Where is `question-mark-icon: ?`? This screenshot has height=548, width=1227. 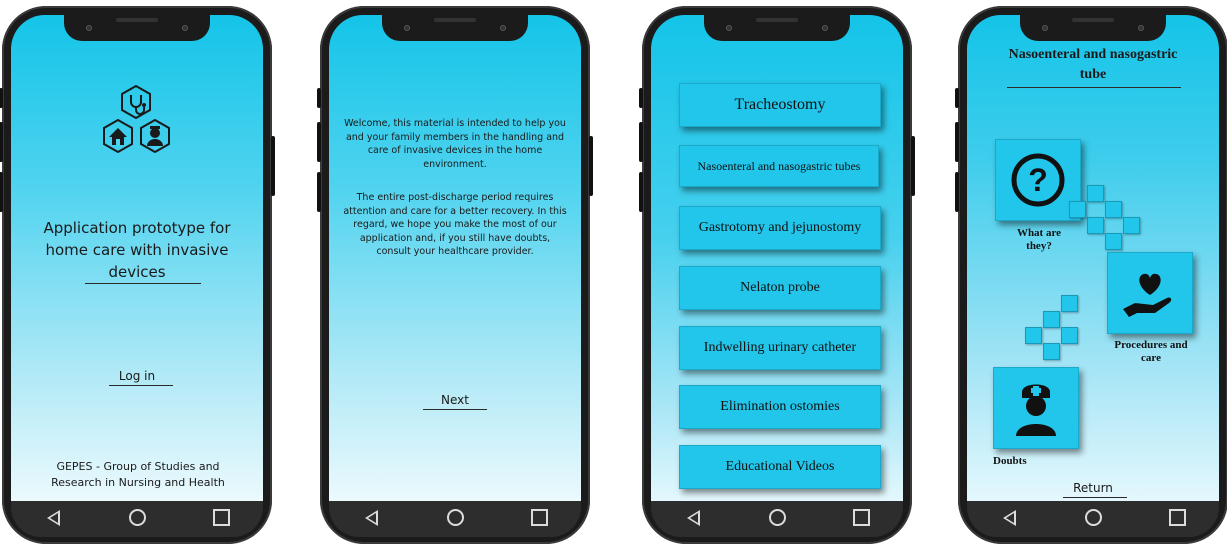 question-mark-icon: ? is located at coordinates (1038, 180).